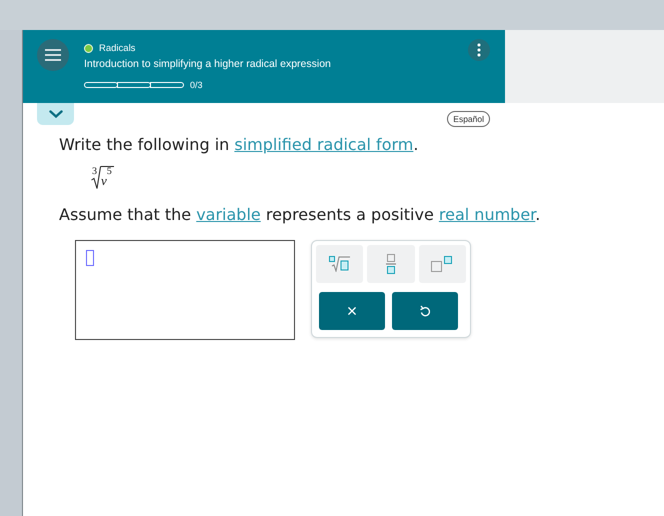 The image size is (664, 516). What do you see at coordinates (487, 214) in the screenshot?
I see `glossary-link: real number` at bounding box center [487, 214].